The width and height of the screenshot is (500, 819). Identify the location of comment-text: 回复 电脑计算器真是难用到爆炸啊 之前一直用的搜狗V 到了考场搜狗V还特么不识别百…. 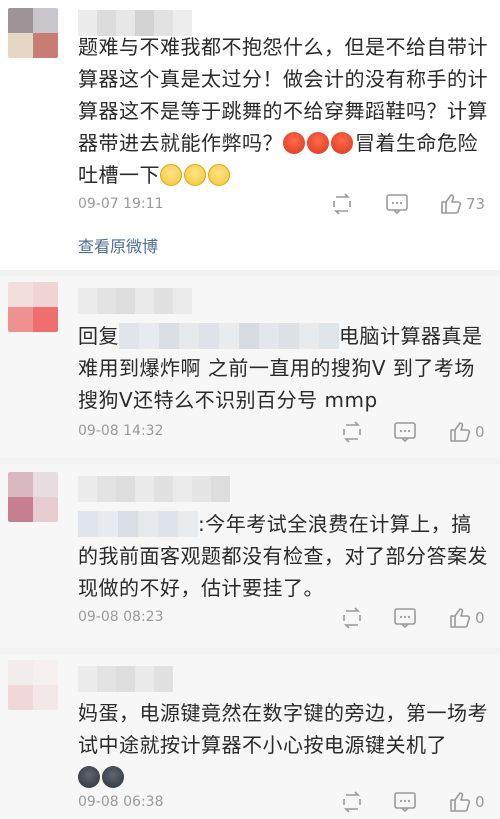
(283, 368).